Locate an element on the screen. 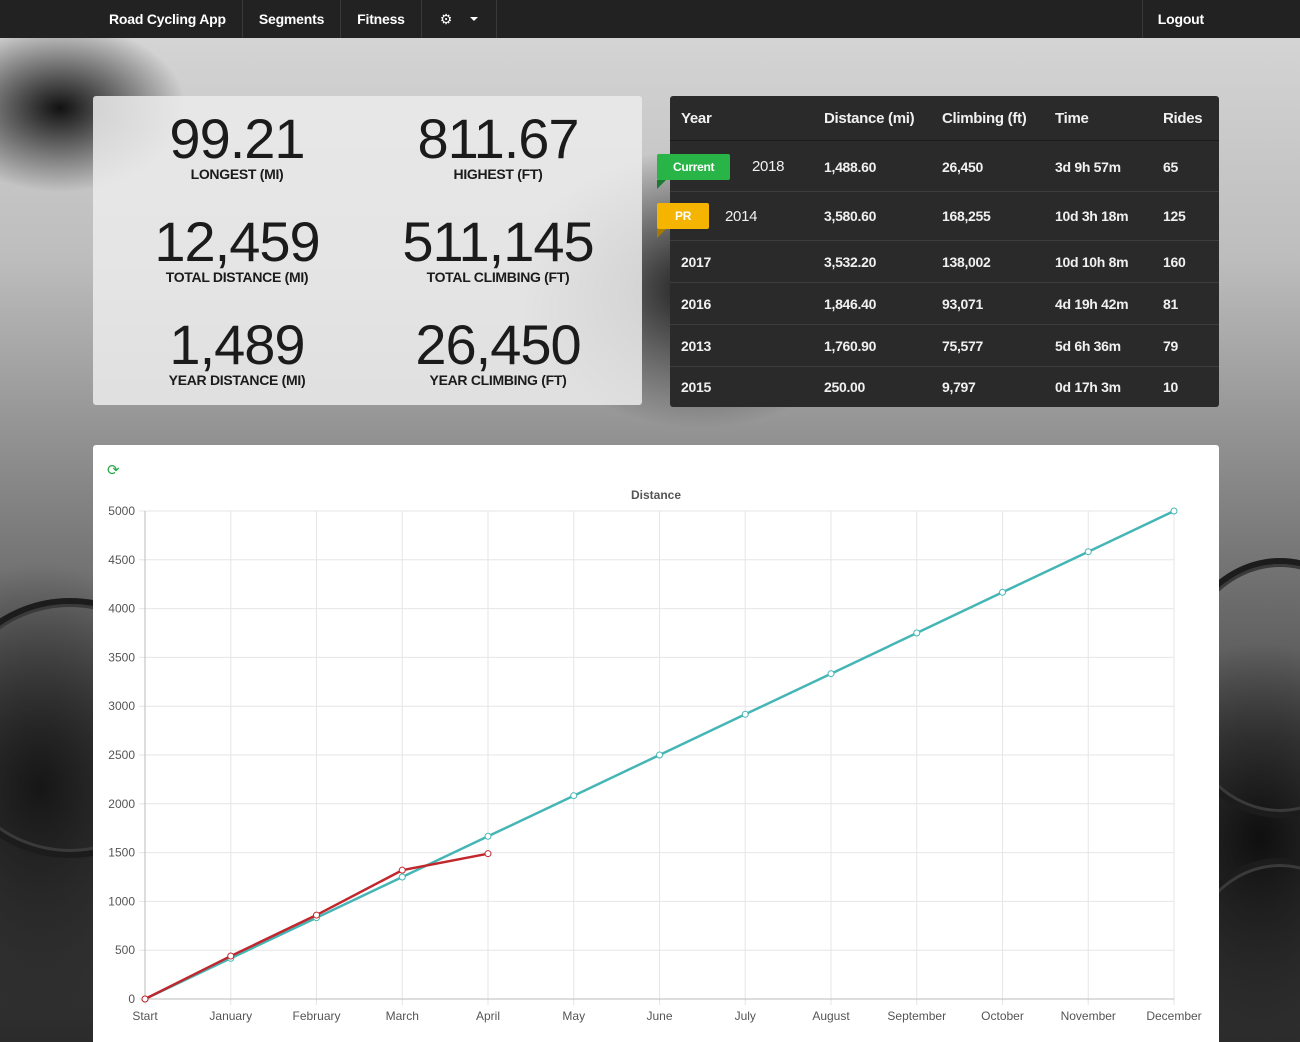 This screenshot has width=1300, height=1042. nav-fitness: Fitness is located at coordinates (381, 19).